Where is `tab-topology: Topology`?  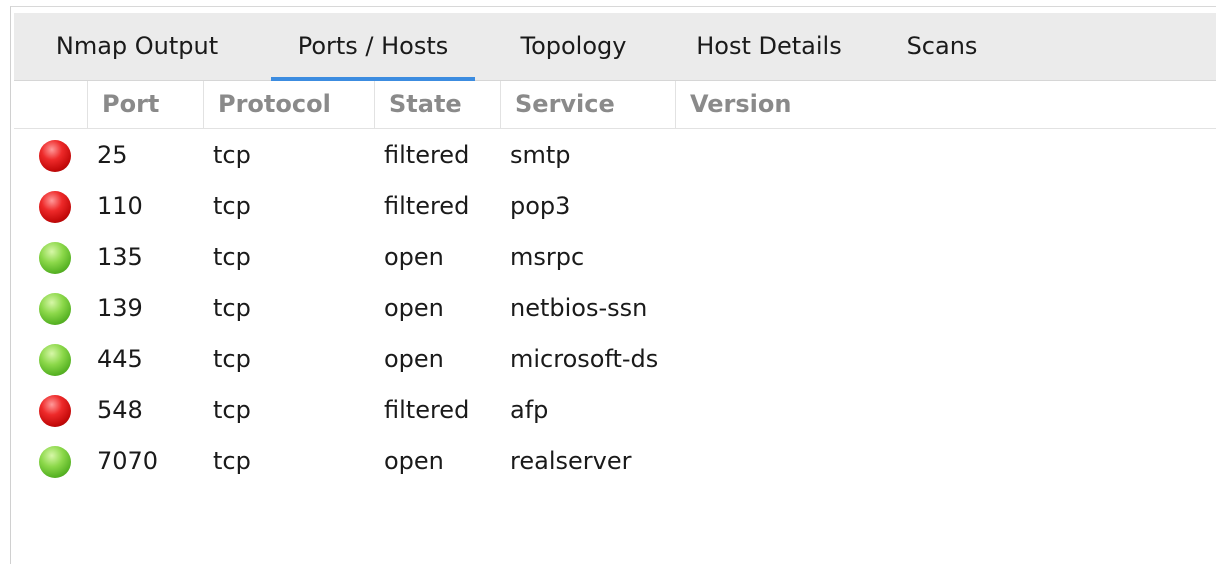 tab-topology: Topology is located at coordinates (573, 46).